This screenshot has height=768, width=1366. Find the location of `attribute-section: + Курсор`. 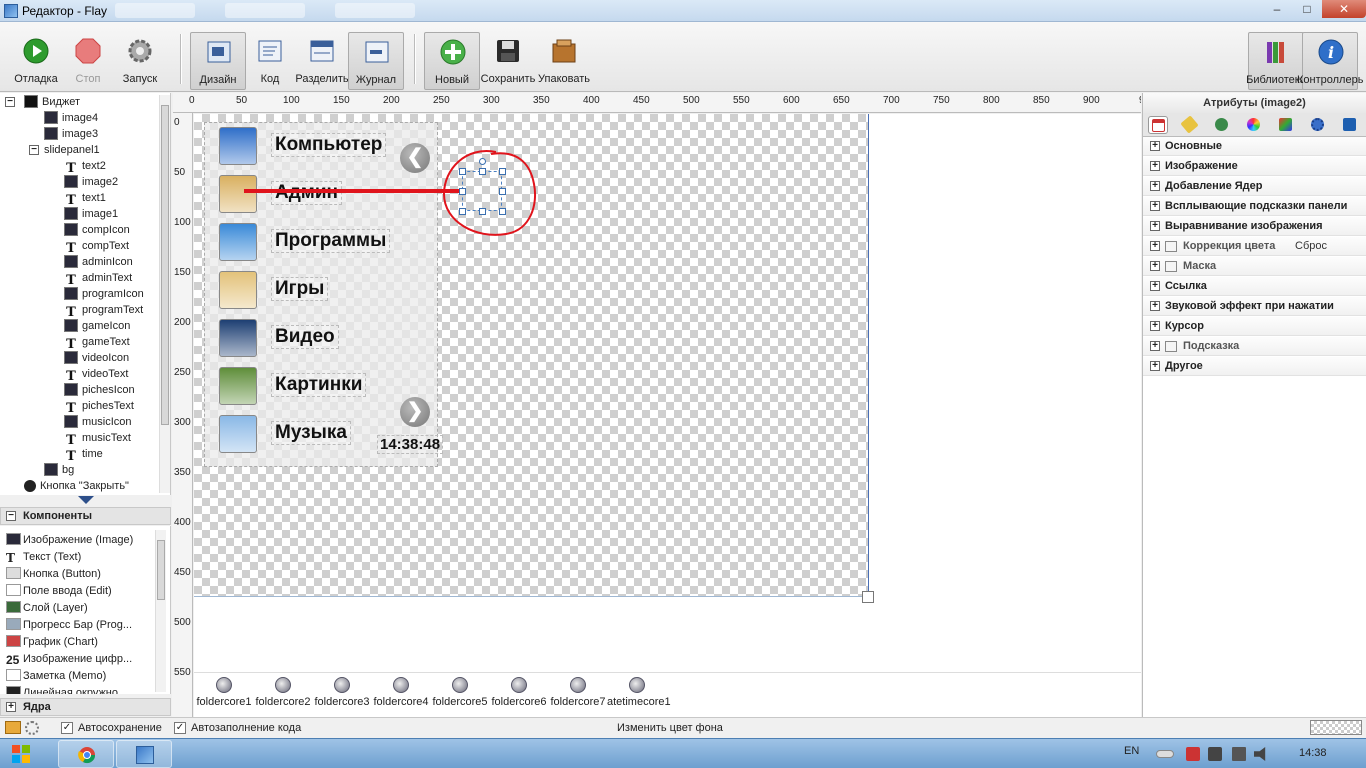

attribute-section: + Курсор is located at coordinates (1254, 326).